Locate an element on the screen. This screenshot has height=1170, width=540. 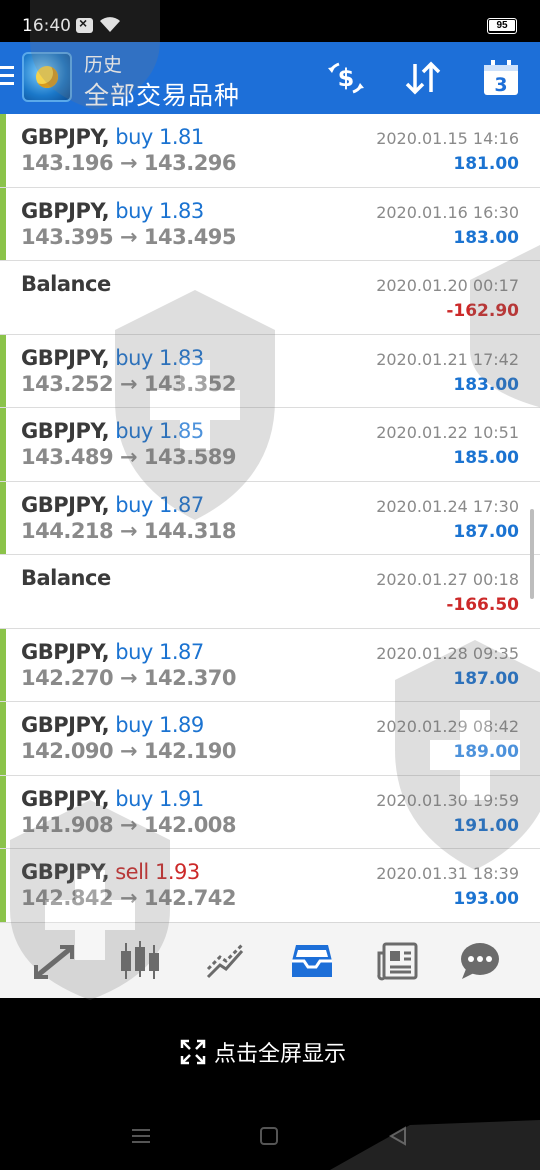
volume: 1.85 is located at coordinates (181, 431).